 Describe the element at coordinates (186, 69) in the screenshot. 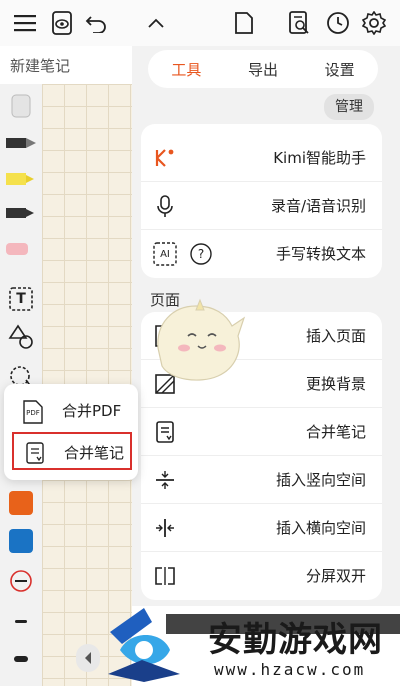

I see `tab-tools: 工具` at that location.